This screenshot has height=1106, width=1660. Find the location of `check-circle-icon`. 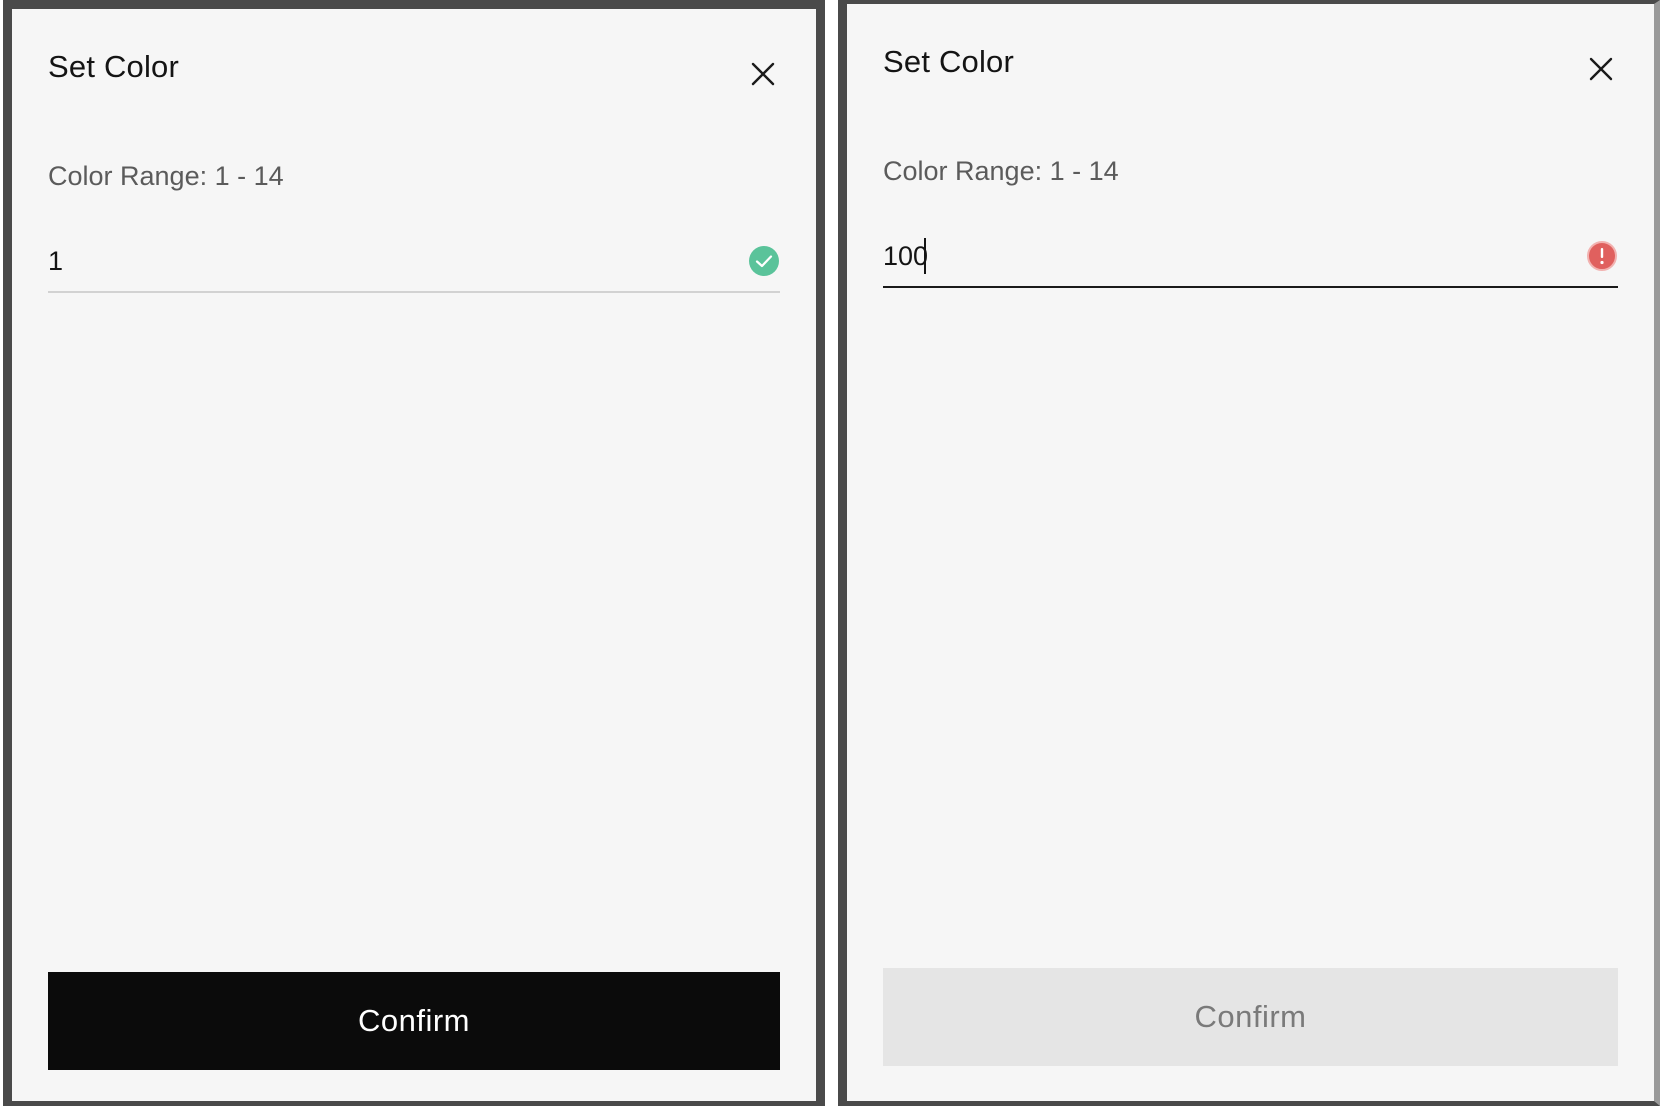

check-circle-icon is located at coordinates (764, 261).